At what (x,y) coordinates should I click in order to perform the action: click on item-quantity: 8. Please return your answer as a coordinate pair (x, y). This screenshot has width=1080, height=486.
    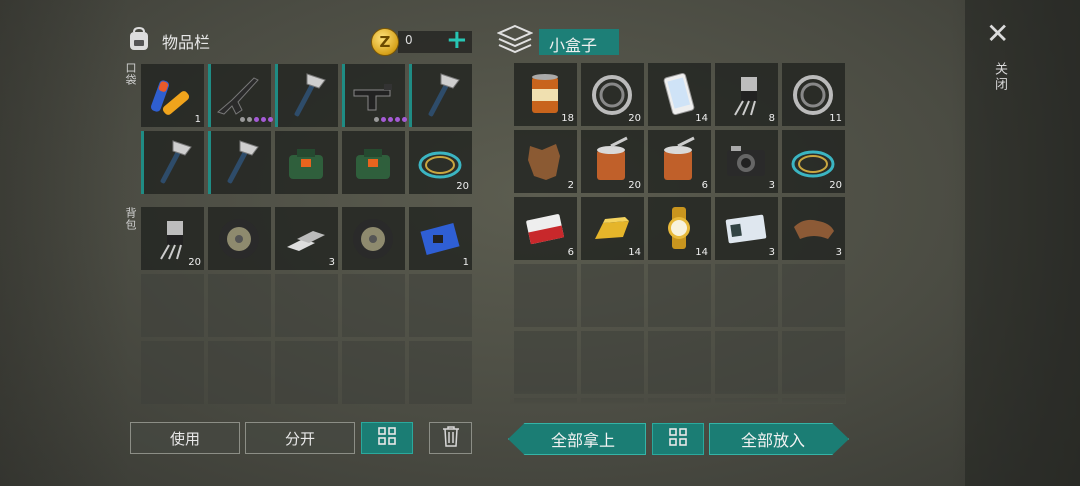
    Looking at the image, I should click on (771, 118).